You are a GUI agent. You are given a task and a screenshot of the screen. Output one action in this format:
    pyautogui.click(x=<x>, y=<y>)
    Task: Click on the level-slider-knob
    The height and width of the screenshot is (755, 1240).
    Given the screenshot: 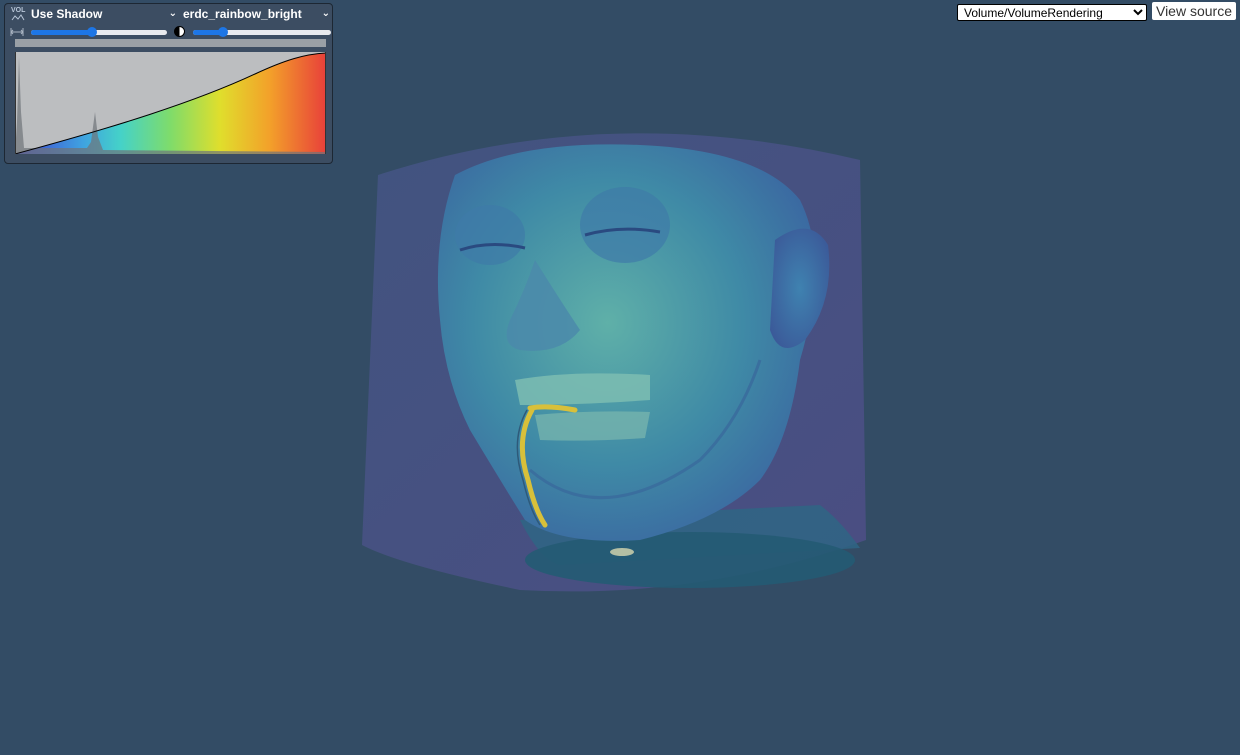 What is the action you would take?
    pyautogui.click(x=223, y=32)
    